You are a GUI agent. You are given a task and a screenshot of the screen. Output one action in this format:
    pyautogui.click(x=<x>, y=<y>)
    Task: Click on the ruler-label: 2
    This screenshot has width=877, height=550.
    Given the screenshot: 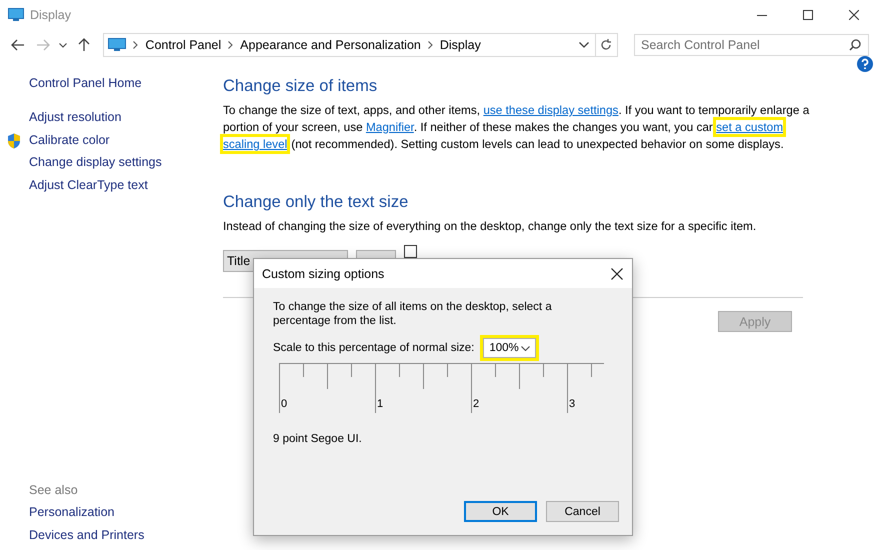 What is the action you would take?
    pyautogui.click(x=476, y=404)
    